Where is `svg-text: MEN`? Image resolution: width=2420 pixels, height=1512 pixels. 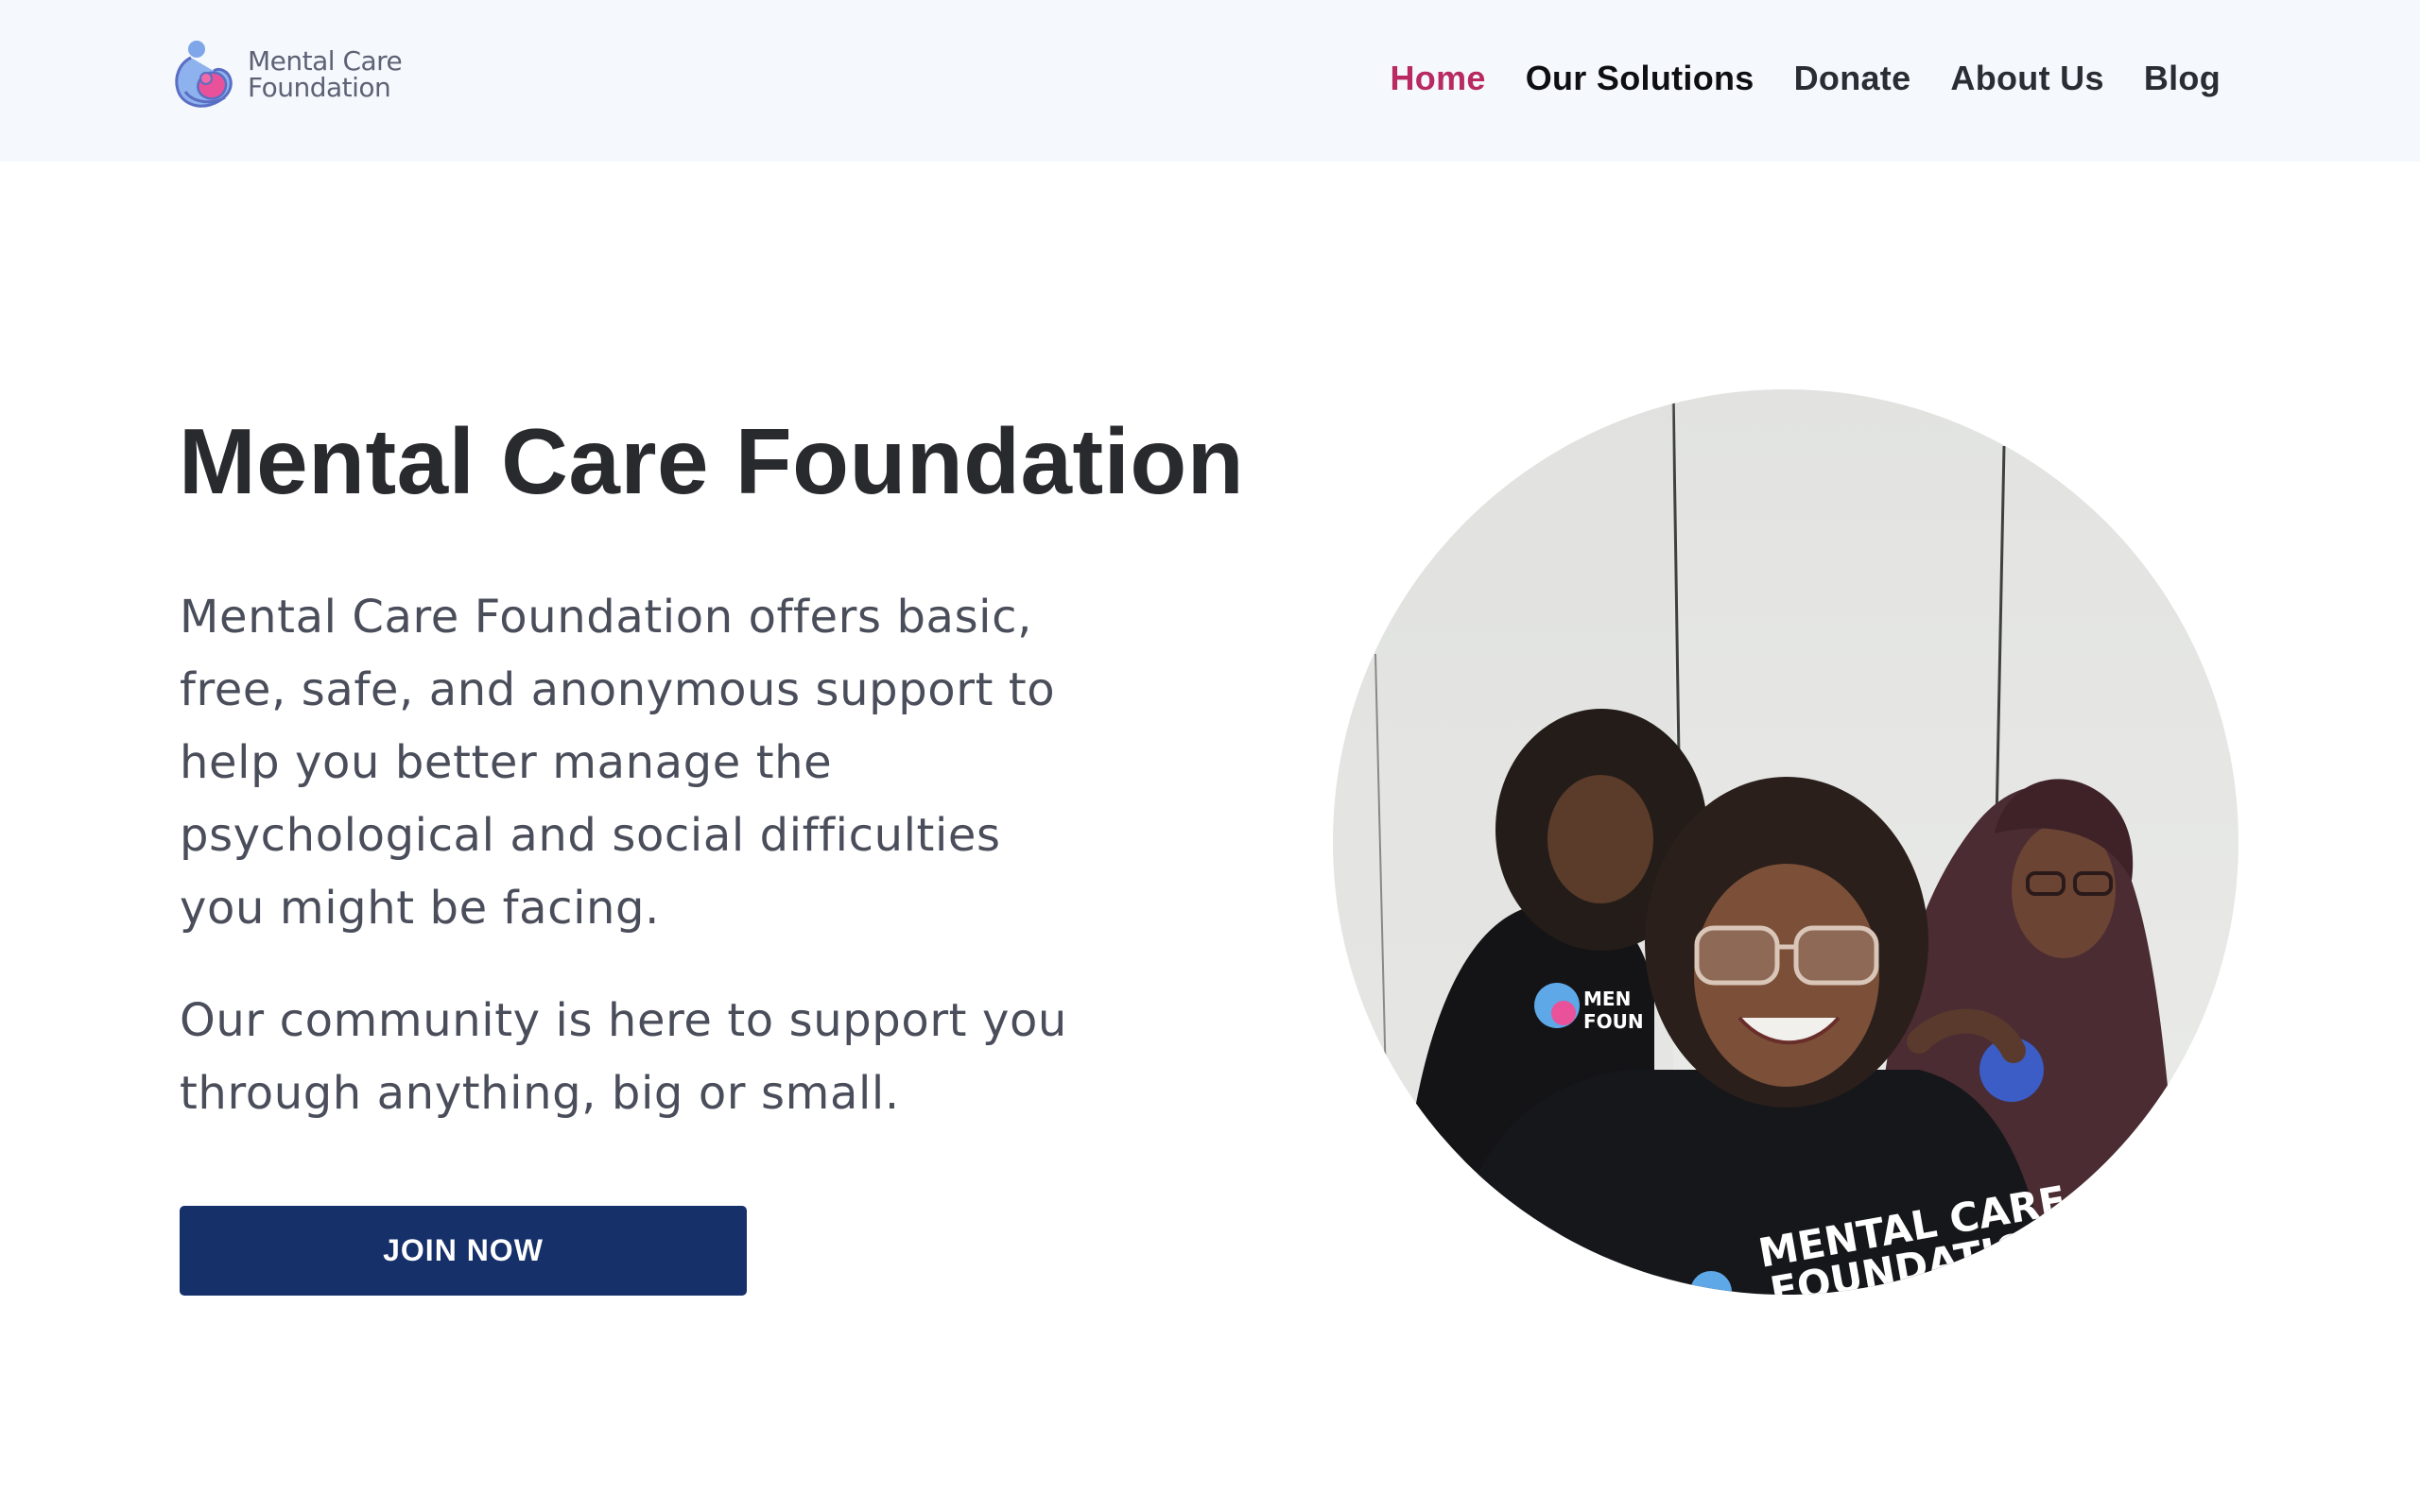 svg-text: MEN is located at coordinates (1607, 999).